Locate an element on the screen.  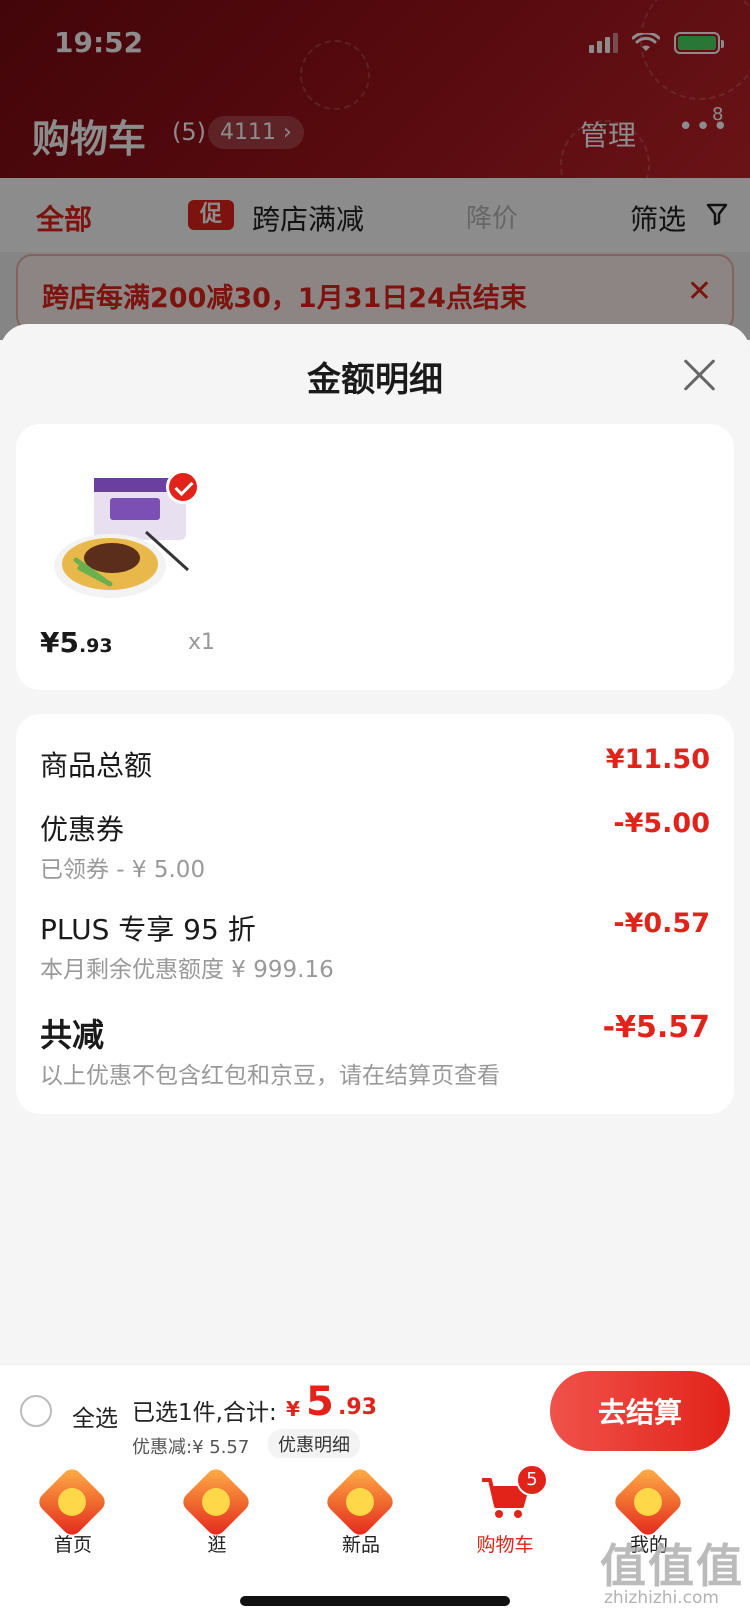
tab-home: 首页 is located at coordinates (73, 1511).